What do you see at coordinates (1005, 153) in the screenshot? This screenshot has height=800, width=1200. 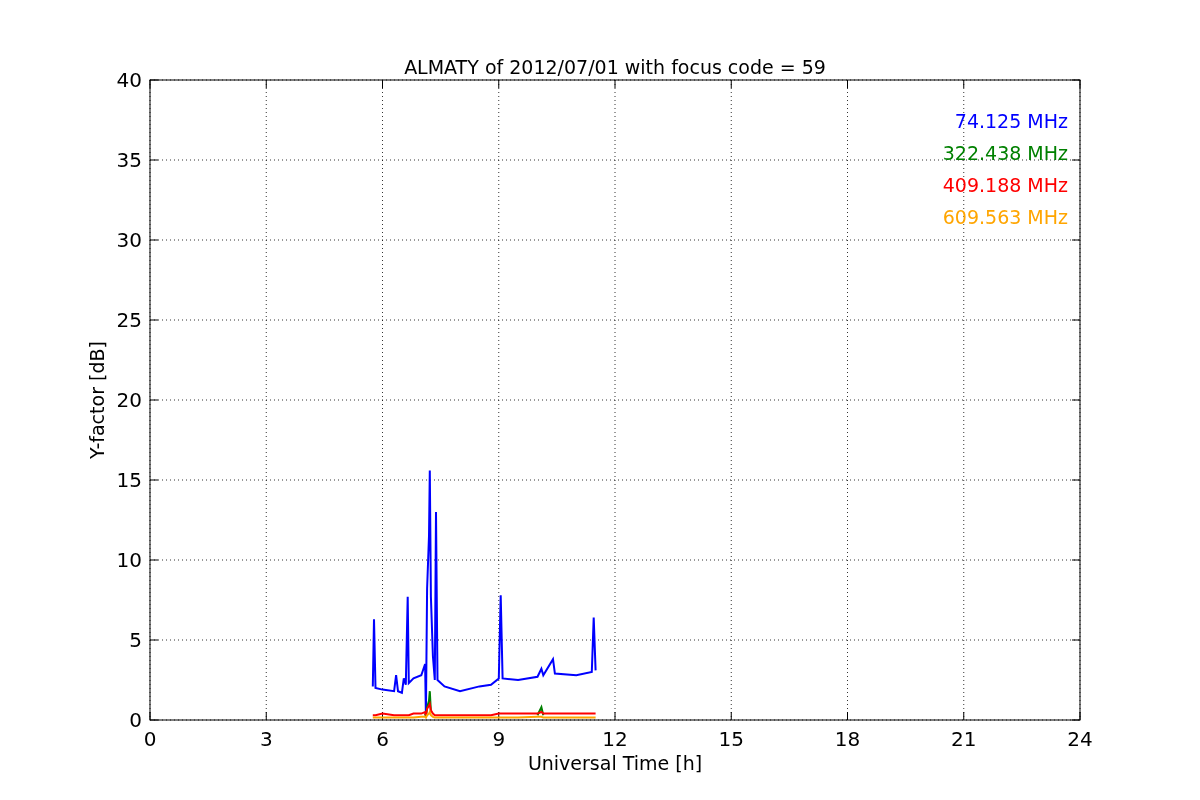 I see `legend-label: 322.438 MHz` at bounding box center [1005, 153].